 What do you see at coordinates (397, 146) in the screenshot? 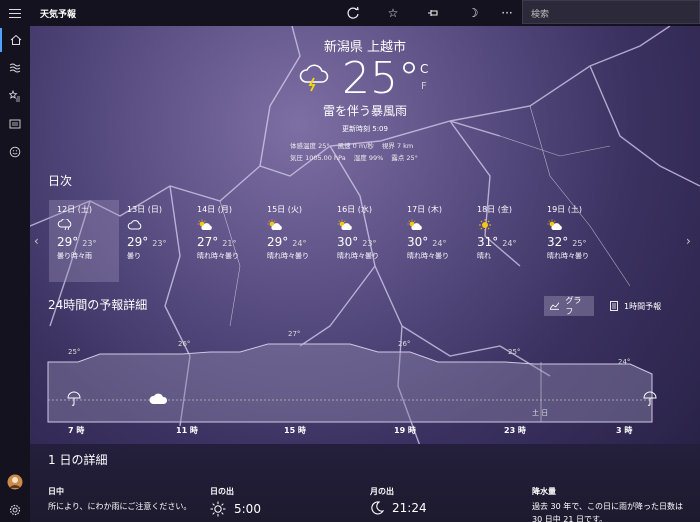
I see `visibility: 視界 7 km` at bounding box center [397, 146].